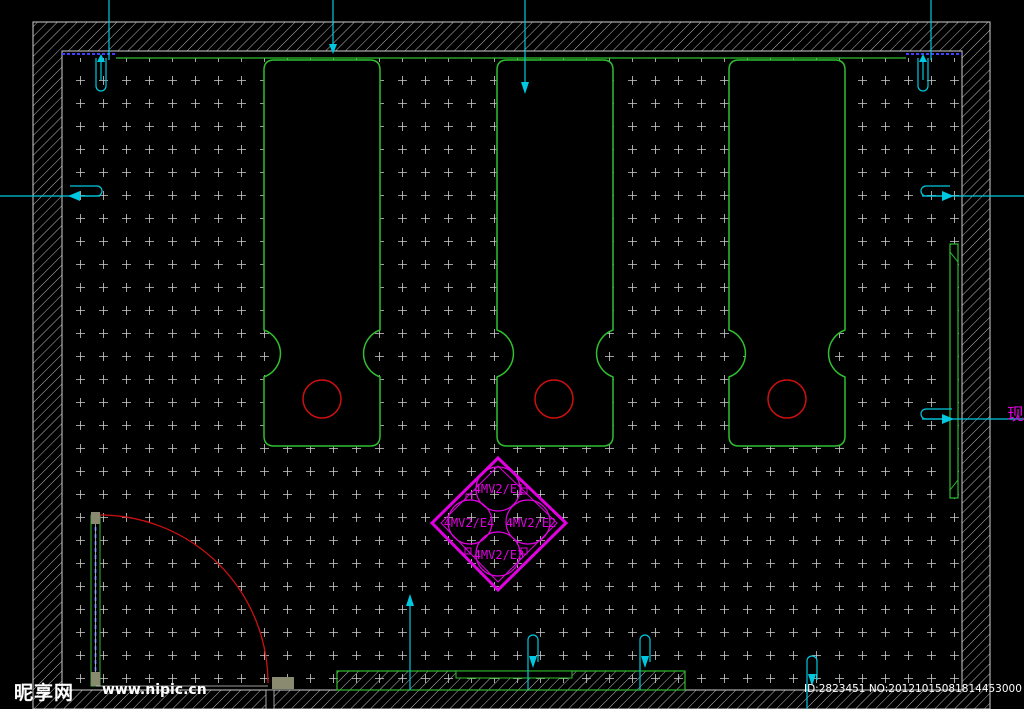  What do you see at coordinates (499, 555) in the screenshot?
I see `fixture-label-e3: 4MV2/E3` at bounding box center [499, 555].